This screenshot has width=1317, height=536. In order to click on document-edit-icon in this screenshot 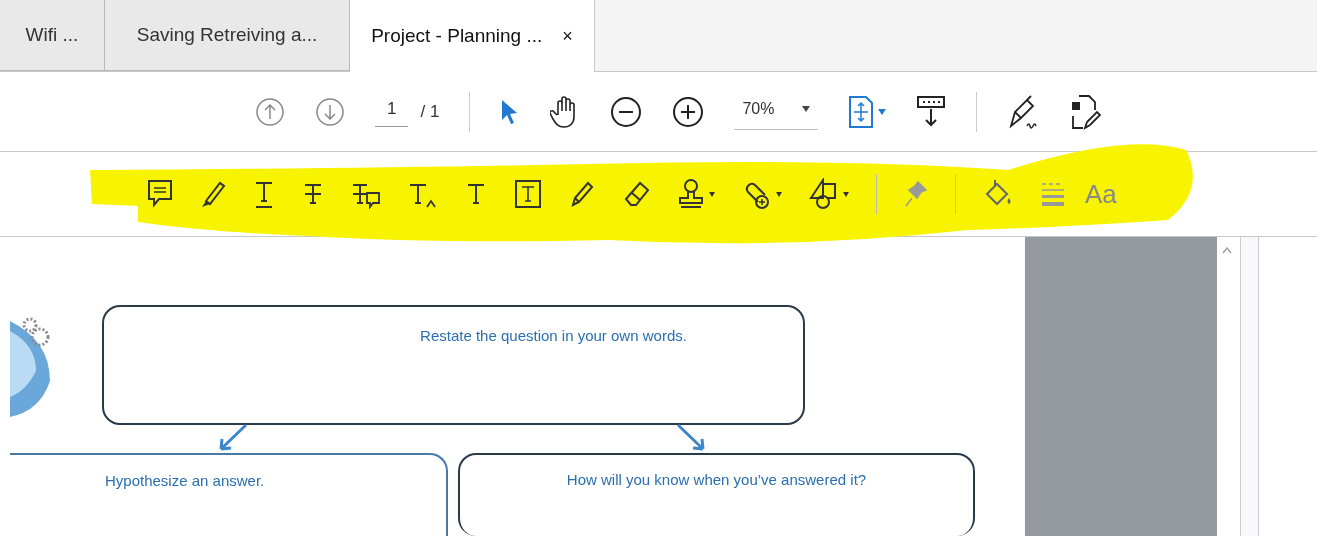, I will do `click(1085, 111)`.